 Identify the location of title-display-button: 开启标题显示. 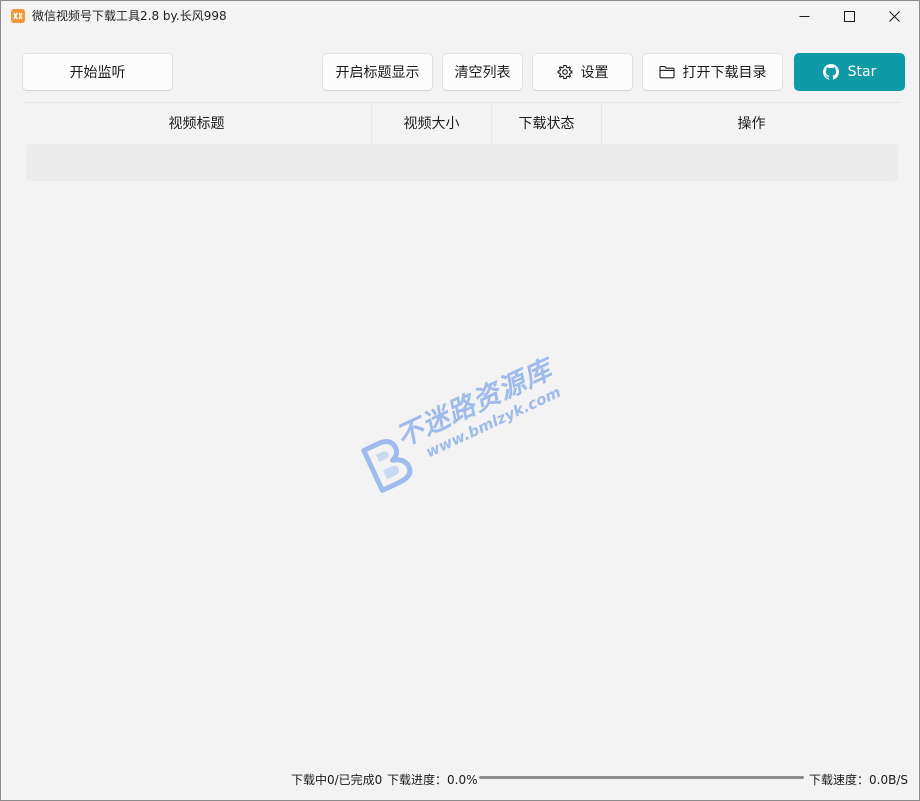
(377, 72).